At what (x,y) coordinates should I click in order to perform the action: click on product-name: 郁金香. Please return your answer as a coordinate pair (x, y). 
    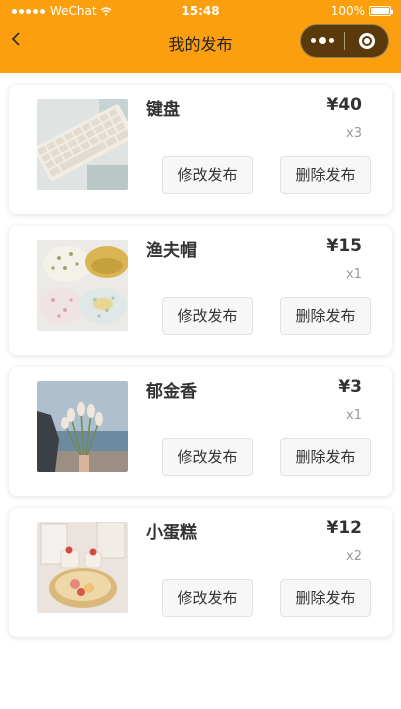
    Looking at the image, I should click on (171, 392).